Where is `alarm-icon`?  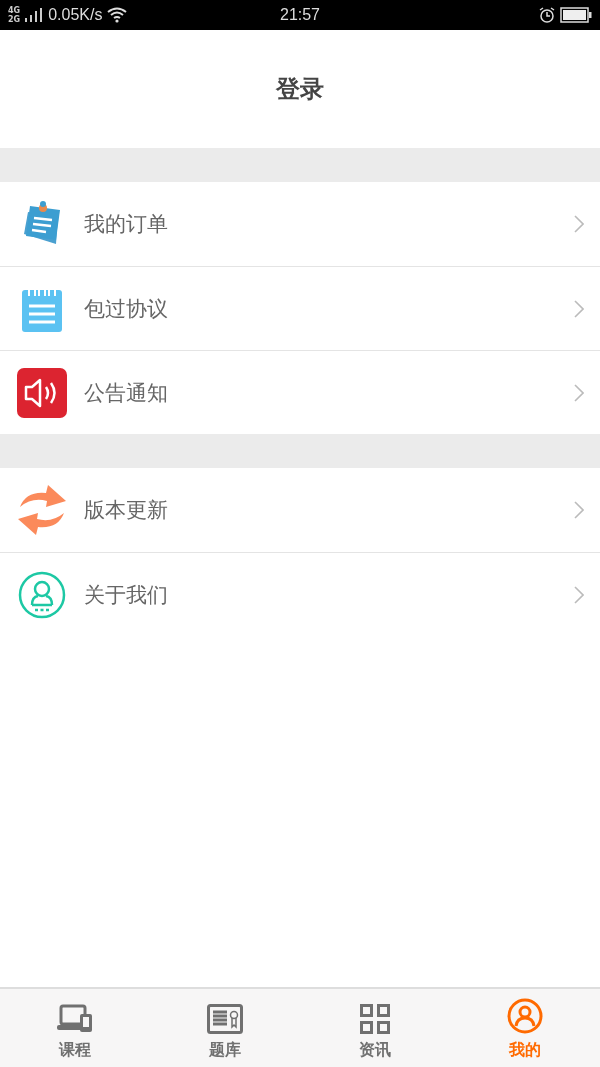 alarm-icon is located at coordinates (547, 15).